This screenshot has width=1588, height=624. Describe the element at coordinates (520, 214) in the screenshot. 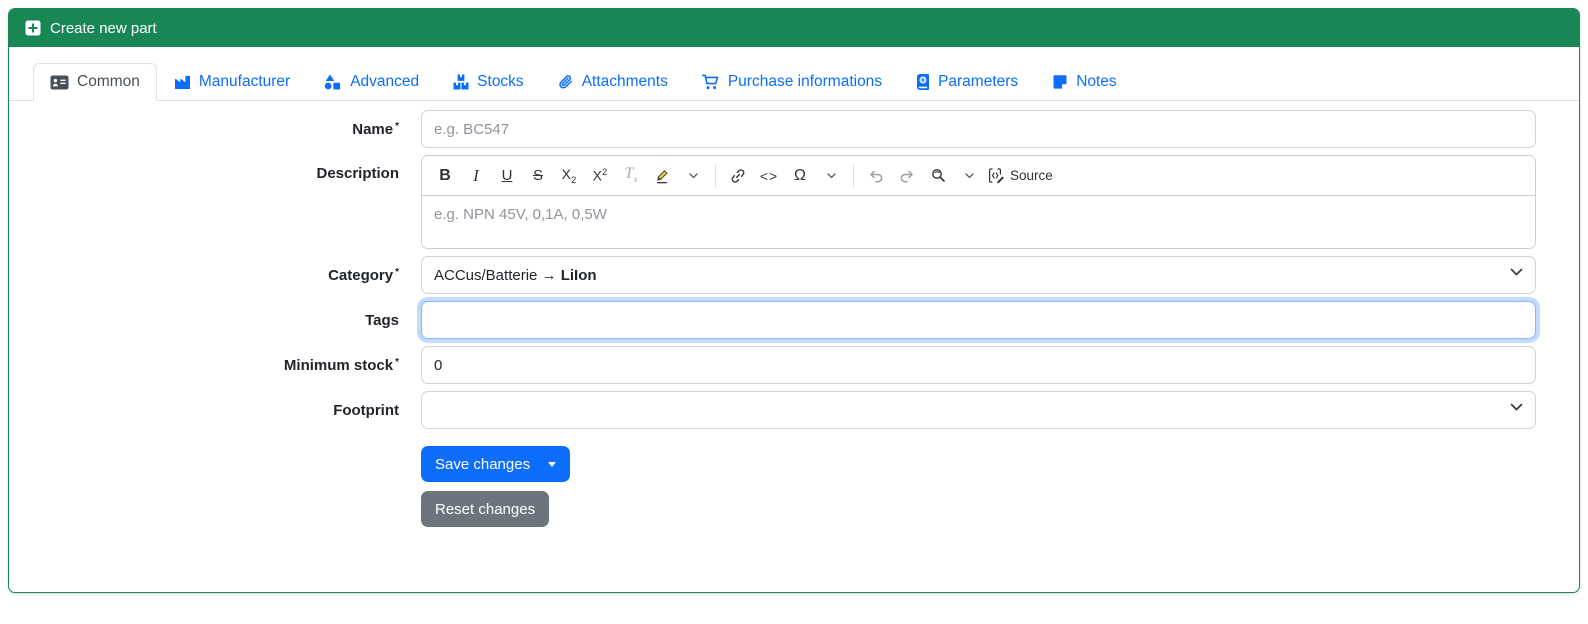

I see `description-placeholder: e.g. NPN 45V, 0,1A, 0,5W` at that location.